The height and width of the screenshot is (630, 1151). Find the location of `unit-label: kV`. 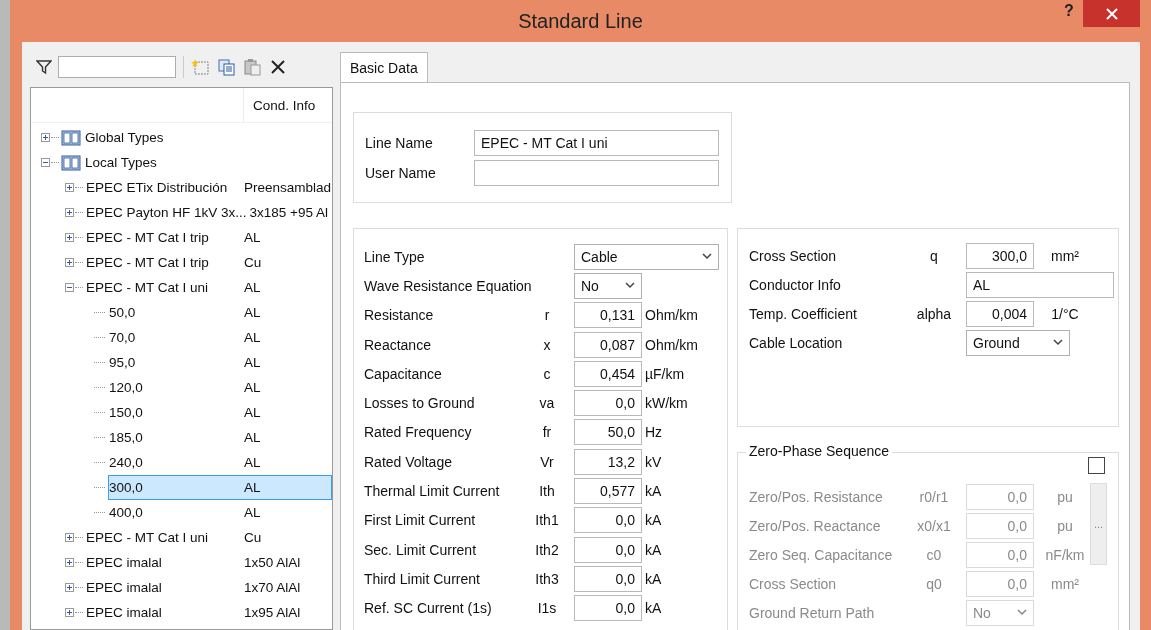

unit-label: kV is located at coordinates (653, 461).